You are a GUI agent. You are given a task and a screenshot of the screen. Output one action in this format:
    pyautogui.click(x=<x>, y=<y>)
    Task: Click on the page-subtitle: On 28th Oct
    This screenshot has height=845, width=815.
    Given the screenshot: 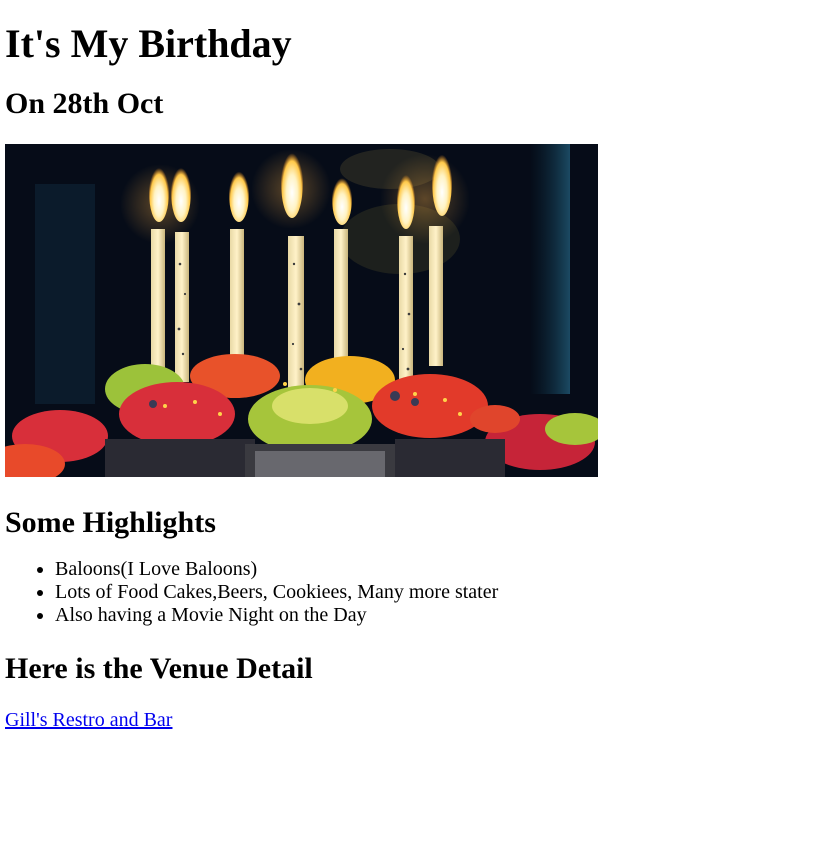 What is the action you would take?
    pyautogui.click(x=84, y=103)
    